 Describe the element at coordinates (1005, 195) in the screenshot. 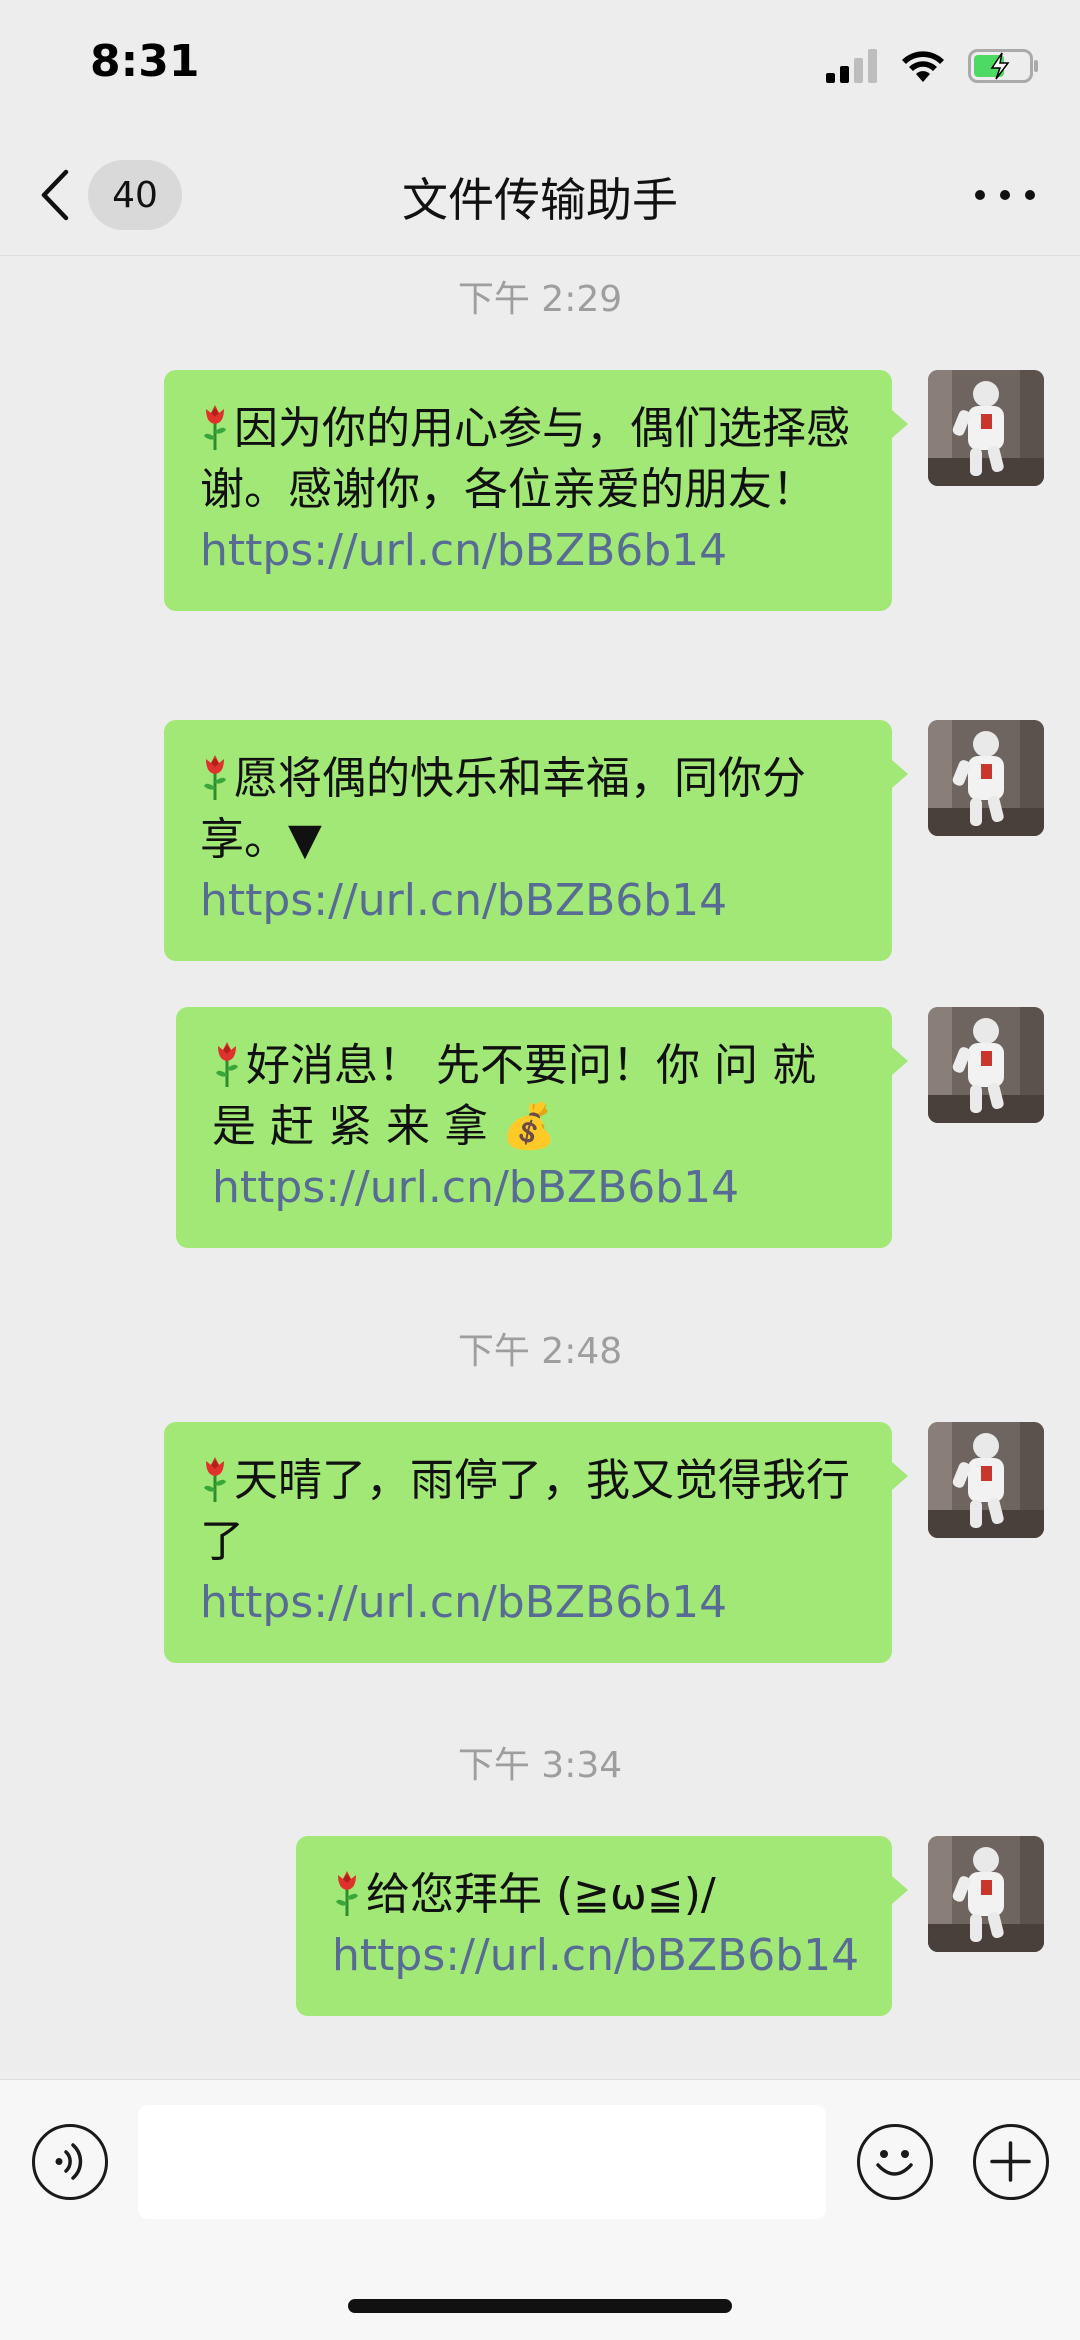

I see `more-icon` at that location.